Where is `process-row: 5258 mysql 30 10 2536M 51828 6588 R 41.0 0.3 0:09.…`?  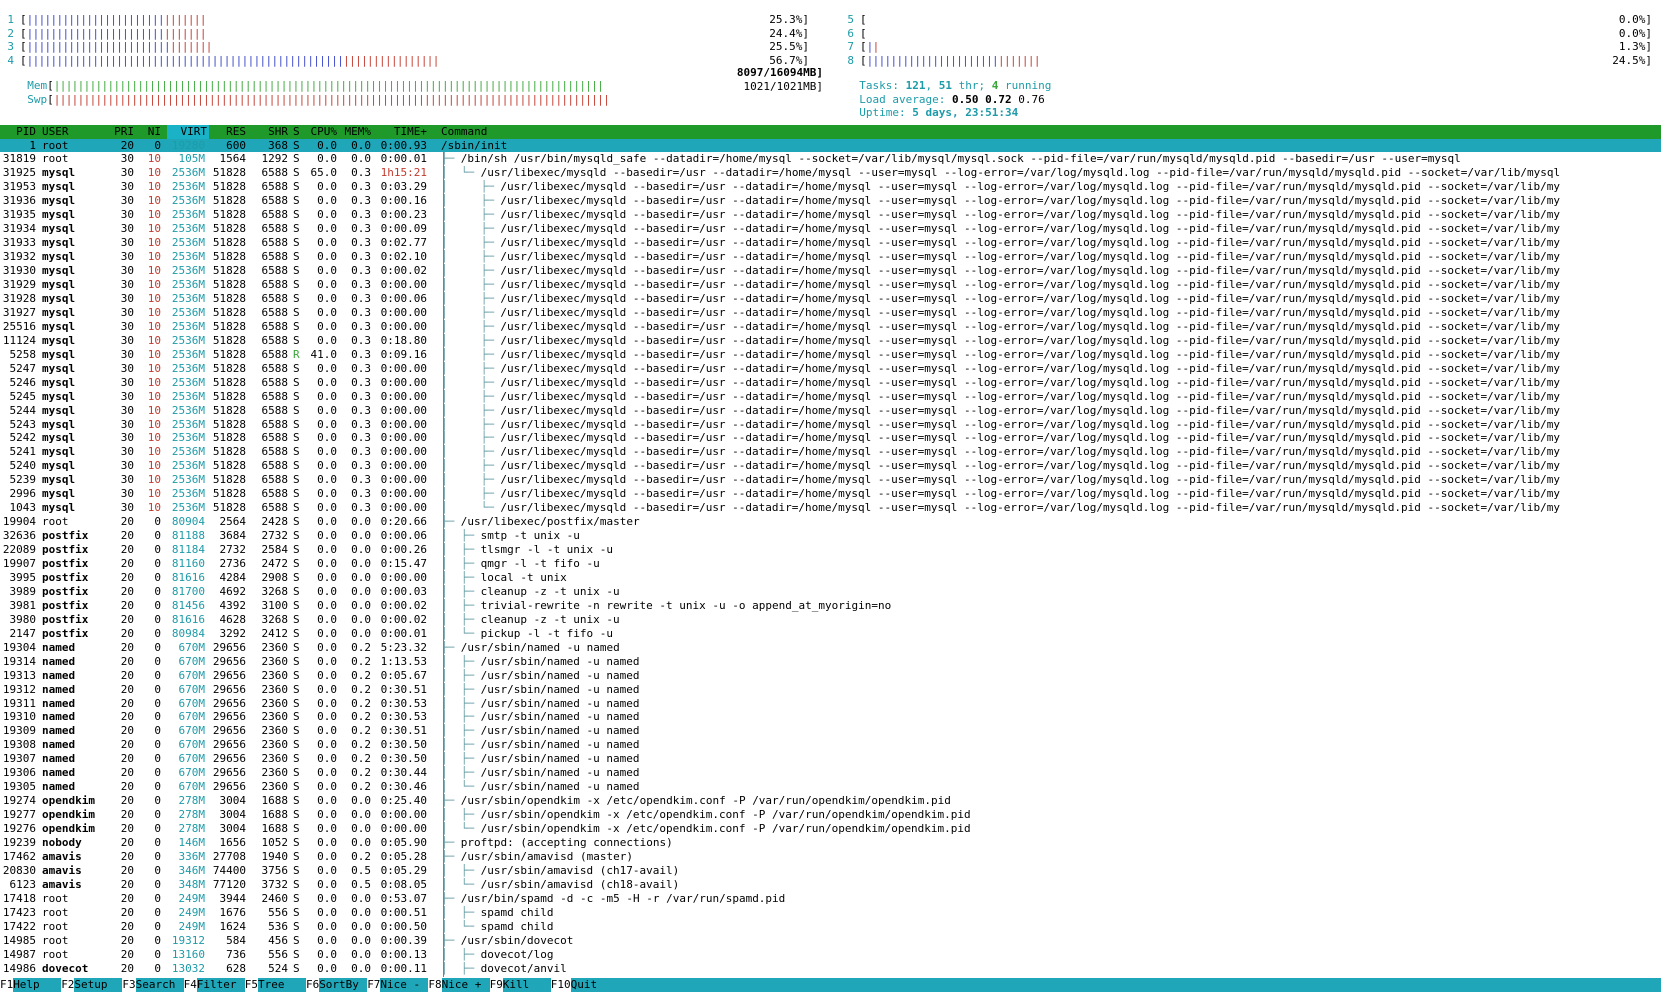 process-row: 5258 mysql 30 10 2536M 51828 6588 R 41.0 0.3 0:09.… is located at coordinates (830, 354).